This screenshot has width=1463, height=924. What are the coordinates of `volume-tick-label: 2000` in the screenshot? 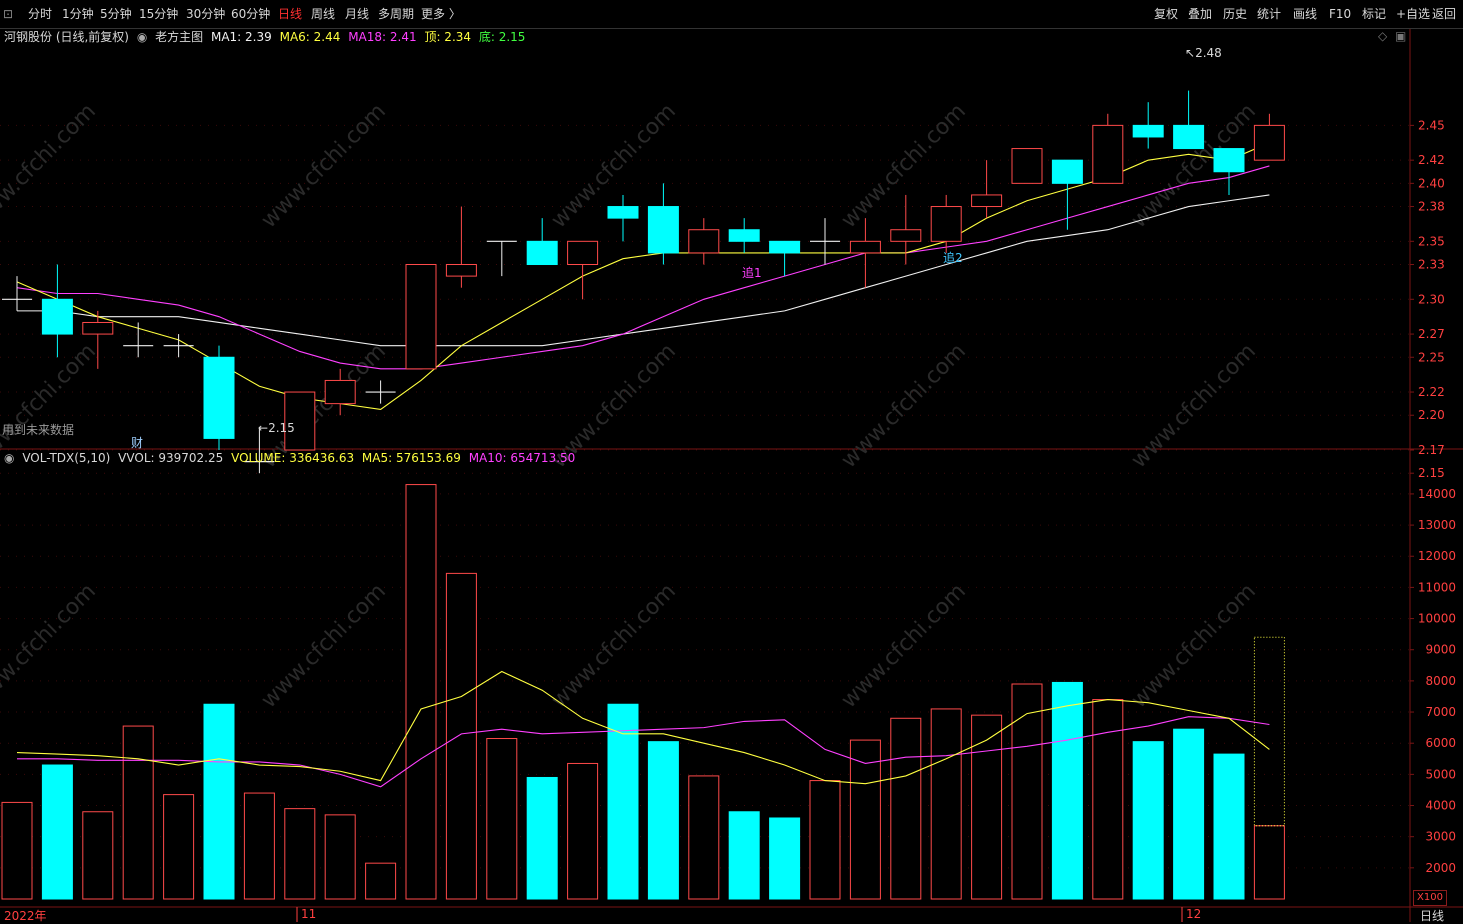 It's located at (1440, 868).